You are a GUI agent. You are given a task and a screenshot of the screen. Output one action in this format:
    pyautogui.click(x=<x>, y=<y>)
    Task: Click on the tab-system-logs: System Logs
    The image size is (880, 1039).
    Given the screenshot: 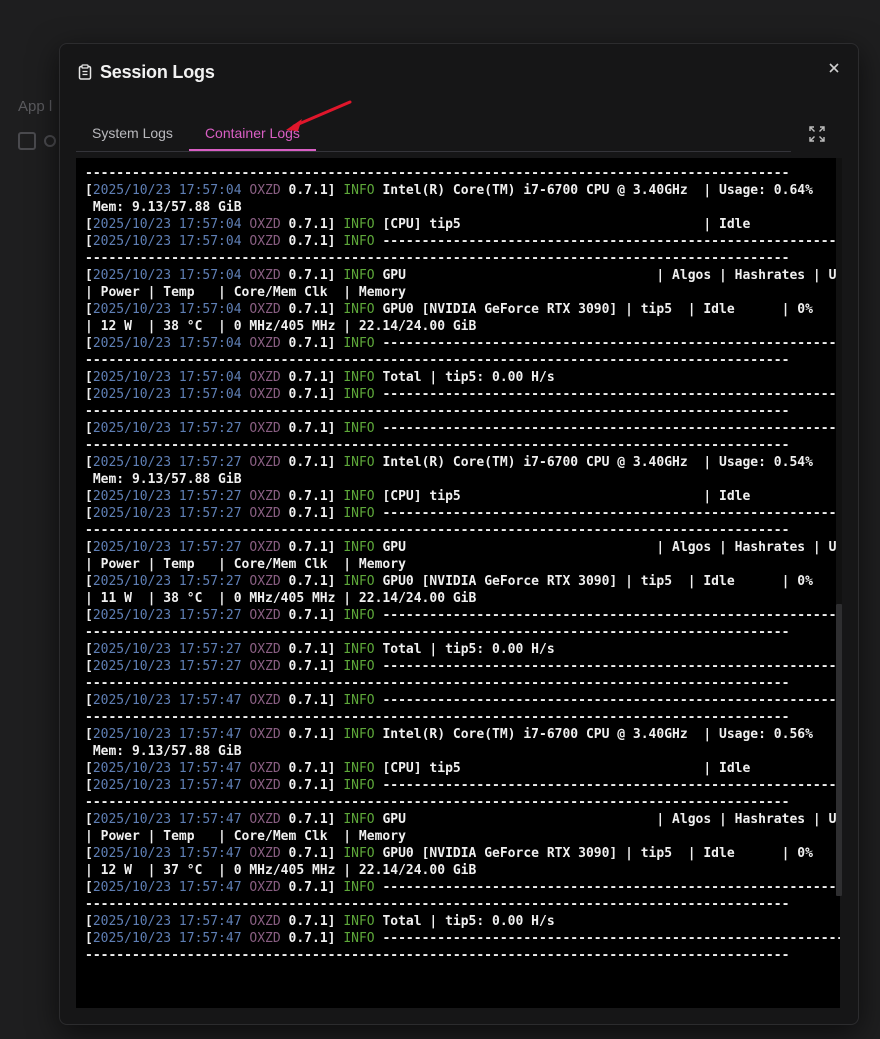 What is the action you would take?
    pyautogui.click(x=132, y=135)
    